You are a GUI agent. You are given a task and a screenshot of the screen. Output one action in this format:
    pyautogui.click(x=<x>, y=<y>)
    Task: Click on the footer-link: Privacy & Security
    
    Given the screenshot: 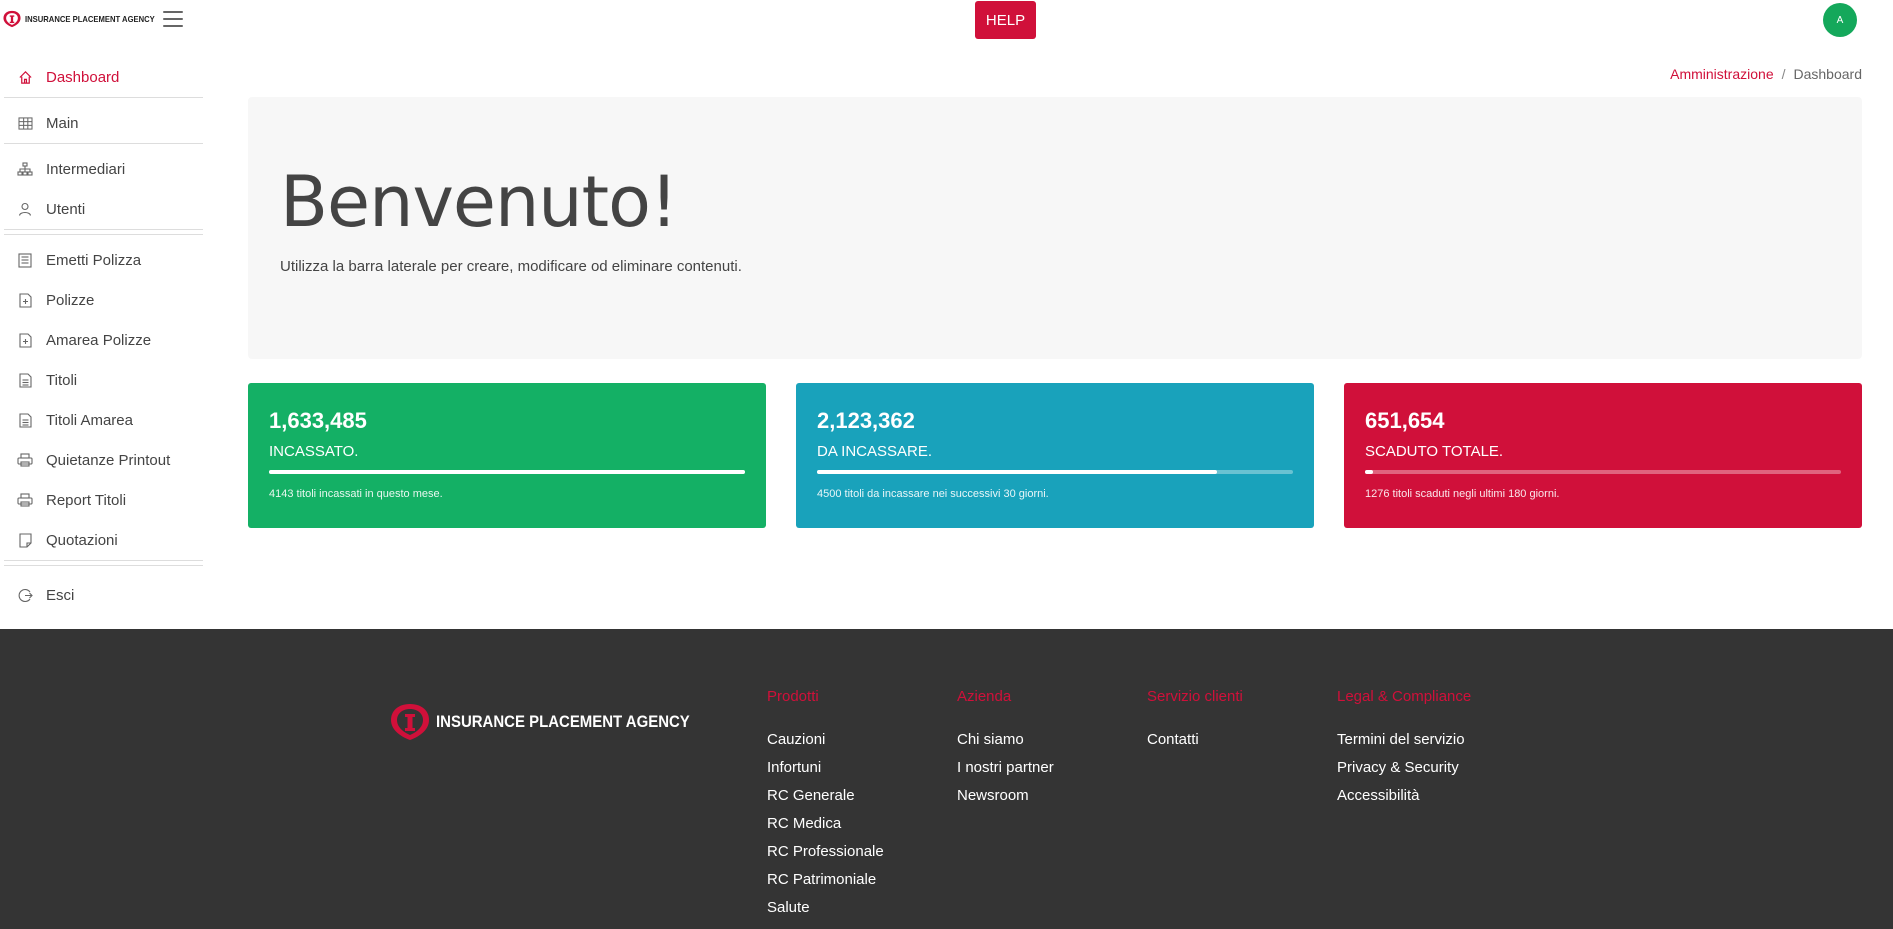 What is the action you would take?
    pyautogui.click(x=1404, y=773)
    